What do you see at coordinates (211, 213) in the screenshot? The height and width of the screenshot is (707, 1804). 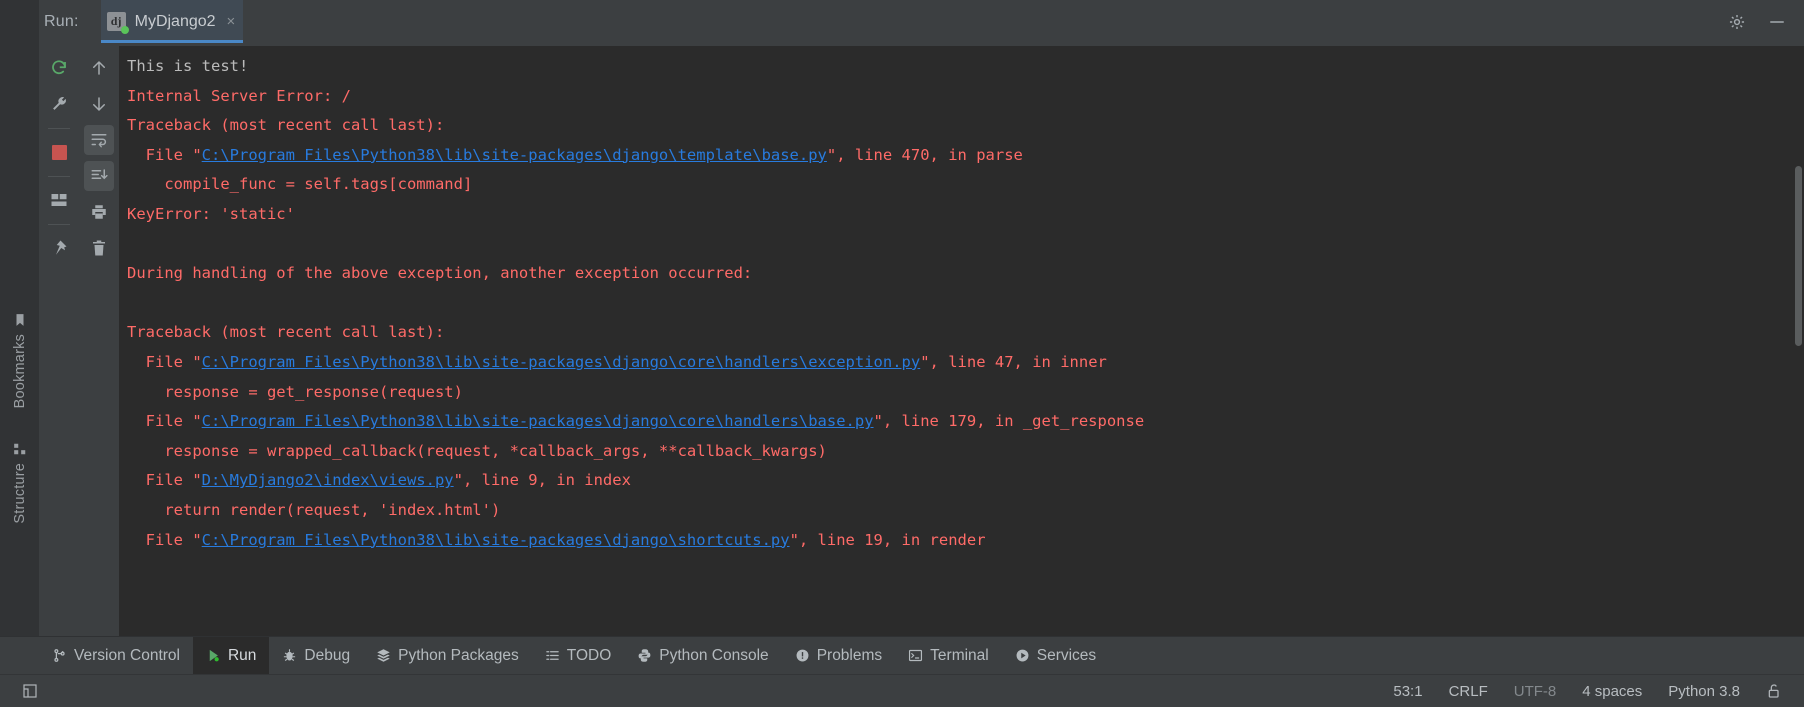 I see `console-text: KeyError: 'static'` at bounding box center [211, 213].